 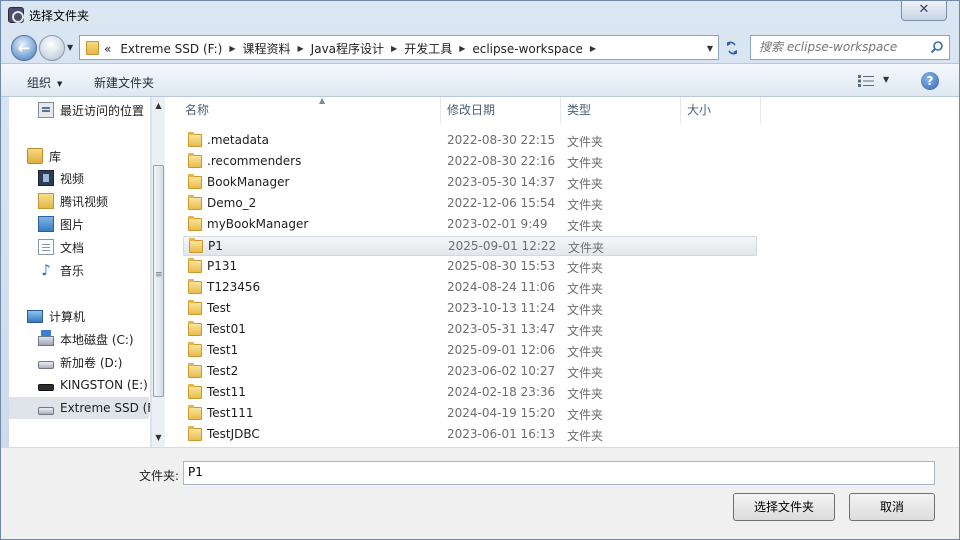 I want to click on column-header-name: ▲ 名称, so click(x=310, y=110).